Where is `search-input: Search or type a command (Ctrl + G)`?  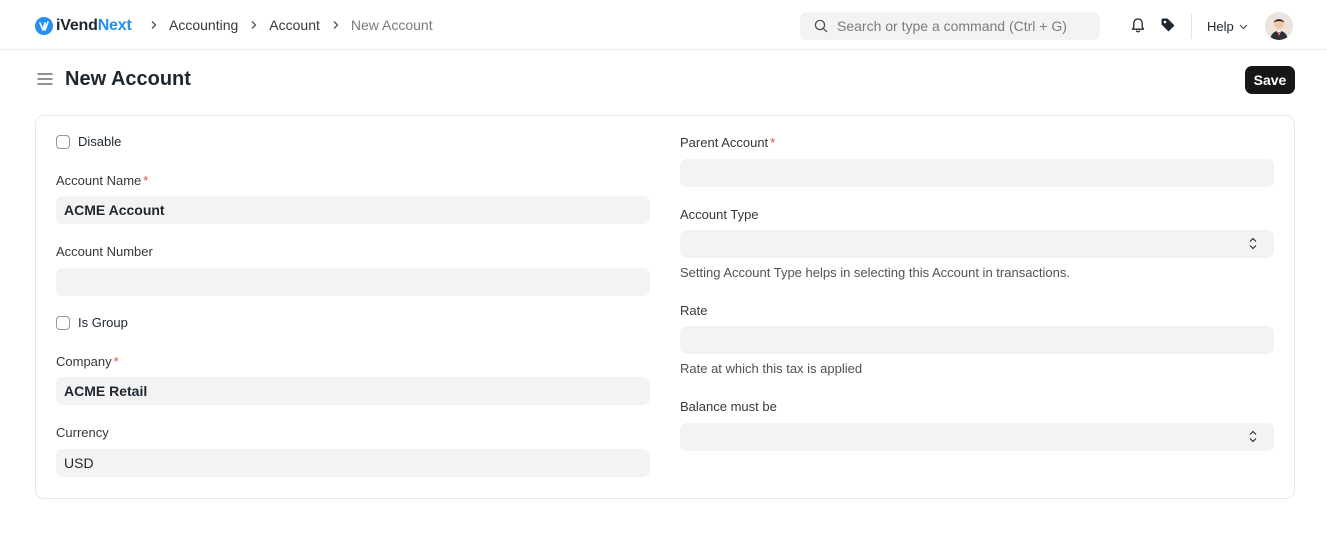 search-input: Search or type a command (Ctrl + G) is located at coordinates (950, 26).